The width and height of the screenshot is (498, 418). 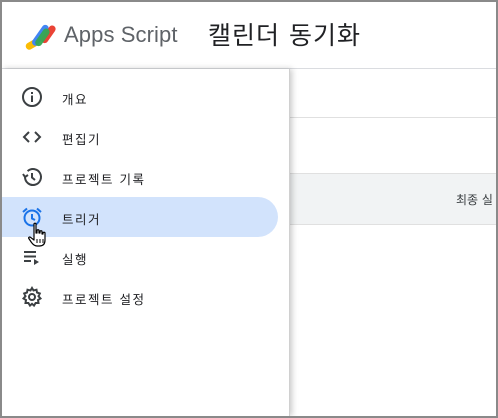 What do you see at coordinates (82, 219) in the screenshot?
I see `sidebar-item-label: 트리거` at bounding box center [82, 219].